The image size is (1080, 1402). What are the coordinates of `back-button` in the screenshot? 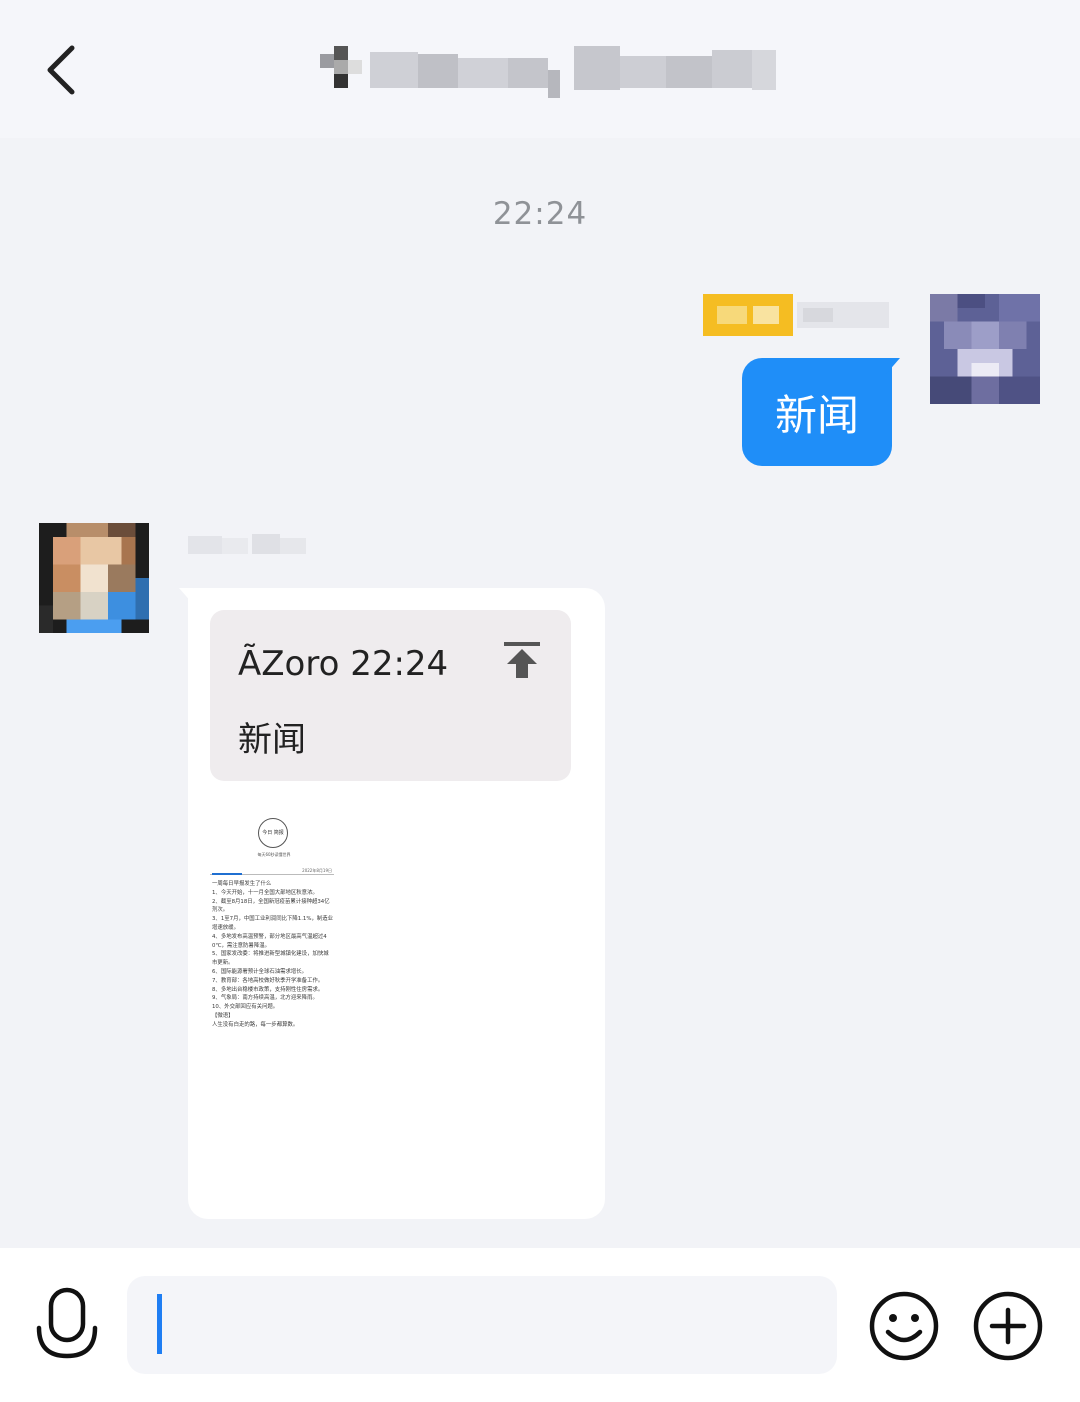 It's located at (62, 70).